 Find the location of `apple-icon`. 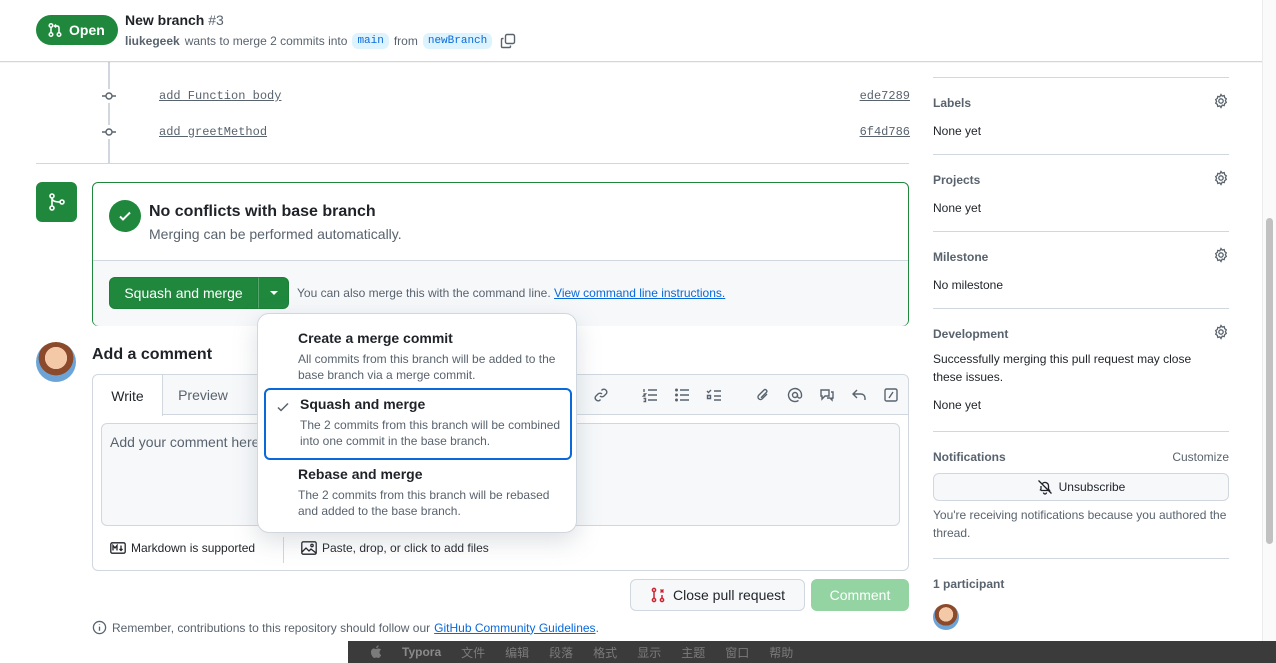

apple-icon is located at coordinates (376, 652).